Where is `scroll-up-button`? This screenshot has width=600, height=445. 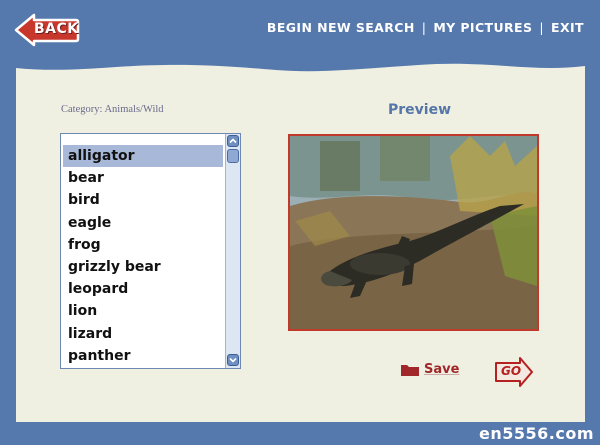
scroll-up-button is located at coordinates (233, 141).